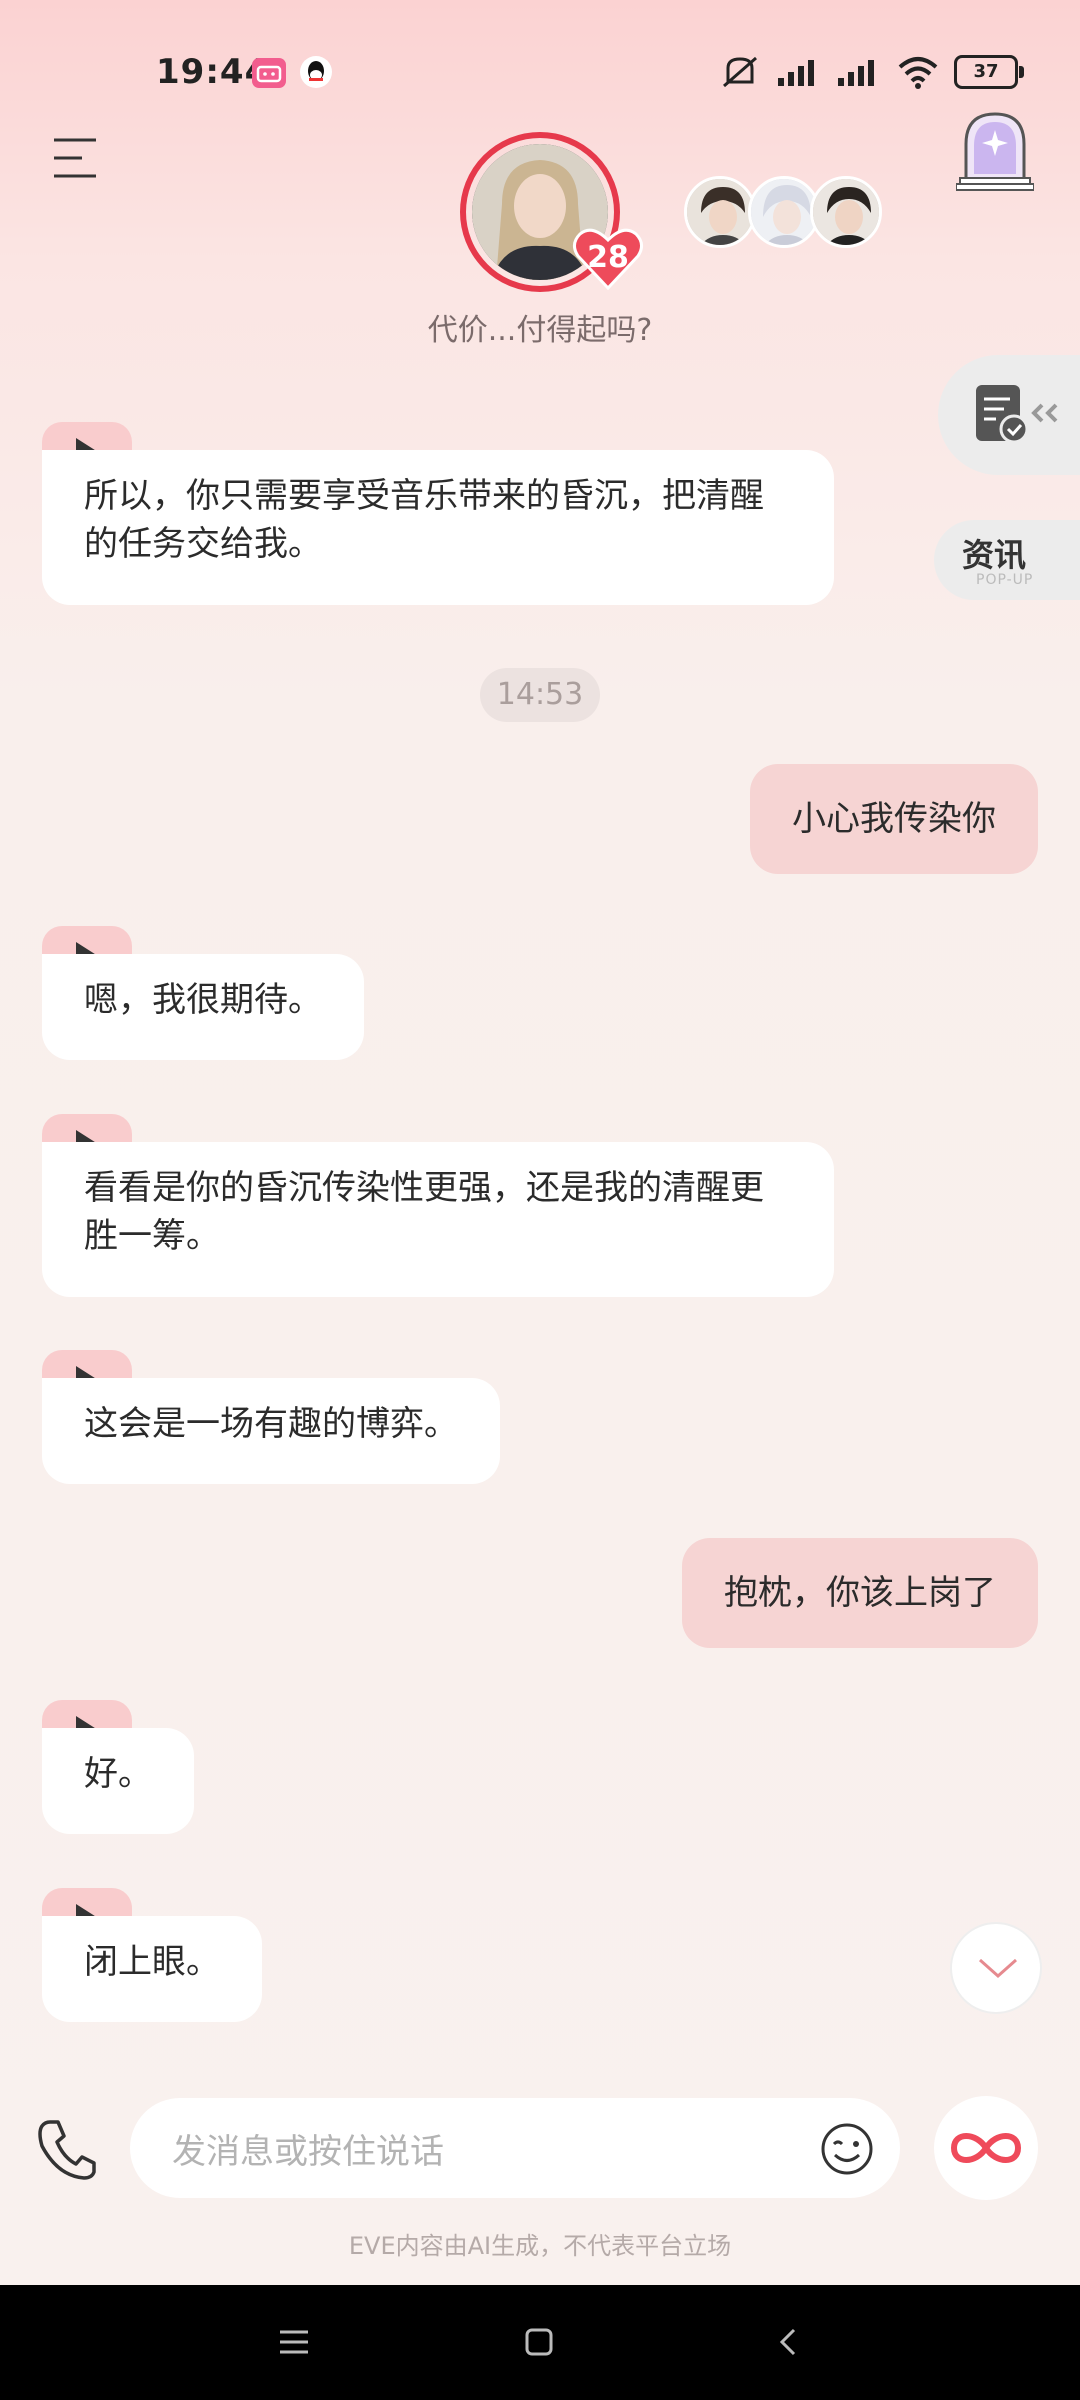 The width and height of the screenshot is (1080, 2400). Describe the element at coordinates (894, 819) in the screenshot. I see `message-bubble-outgoing: 小心我传染你` at that location.